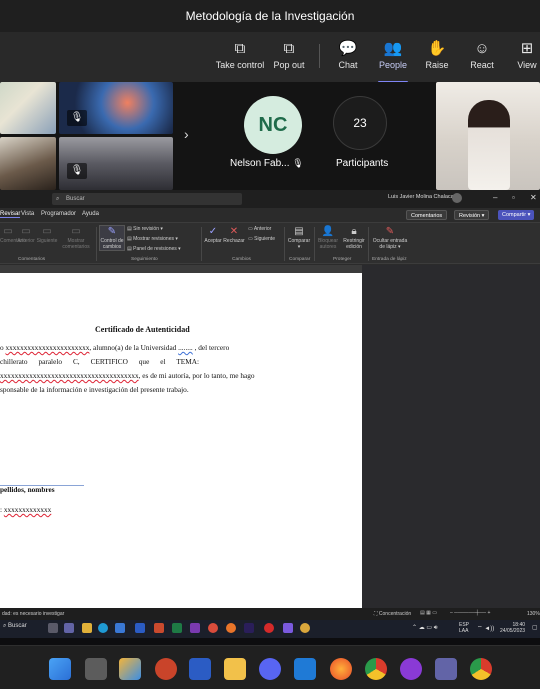 This screenshot has height=689, width=540. Describe the element at coordinates (464, 628) in the screenshot. I see `keyboard-language: ESP LAA` at that location.